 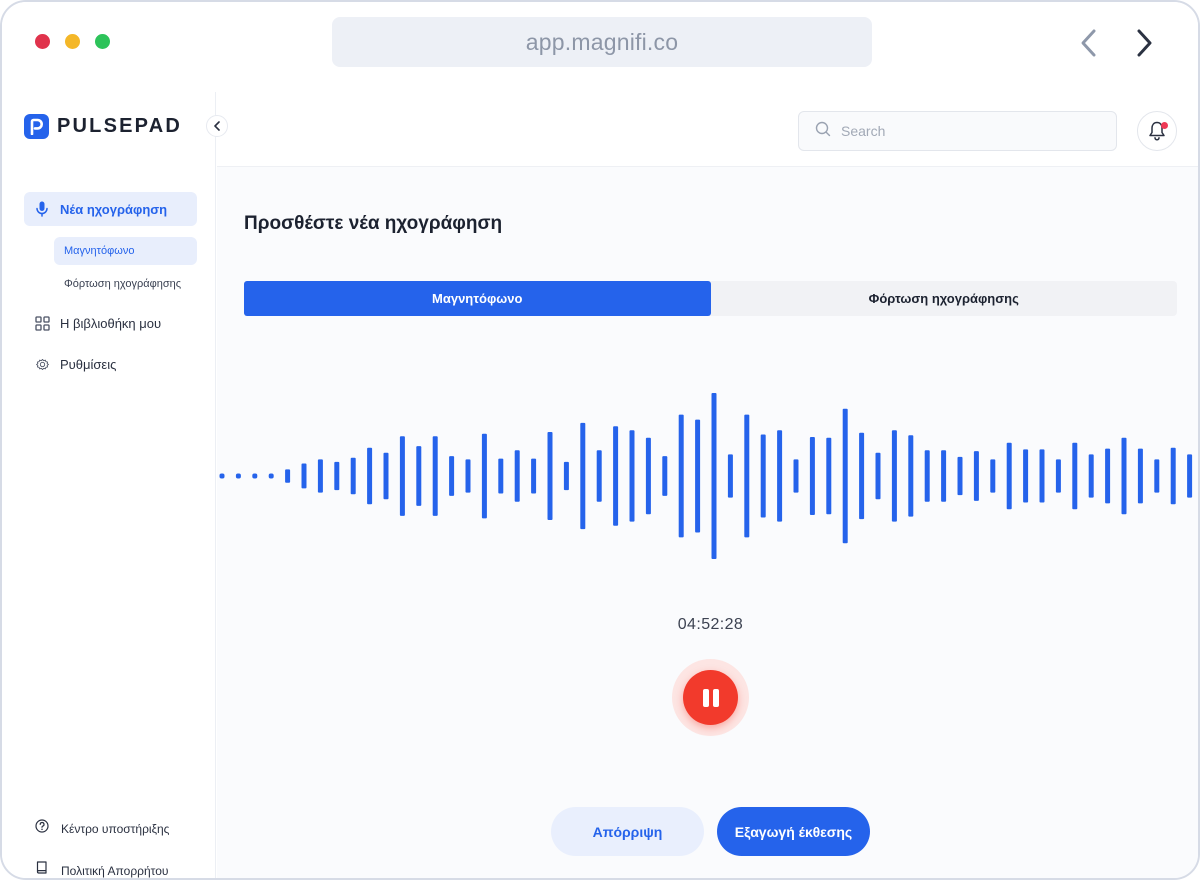 I want to click on close-window-dot, so click(x=42, y=41).